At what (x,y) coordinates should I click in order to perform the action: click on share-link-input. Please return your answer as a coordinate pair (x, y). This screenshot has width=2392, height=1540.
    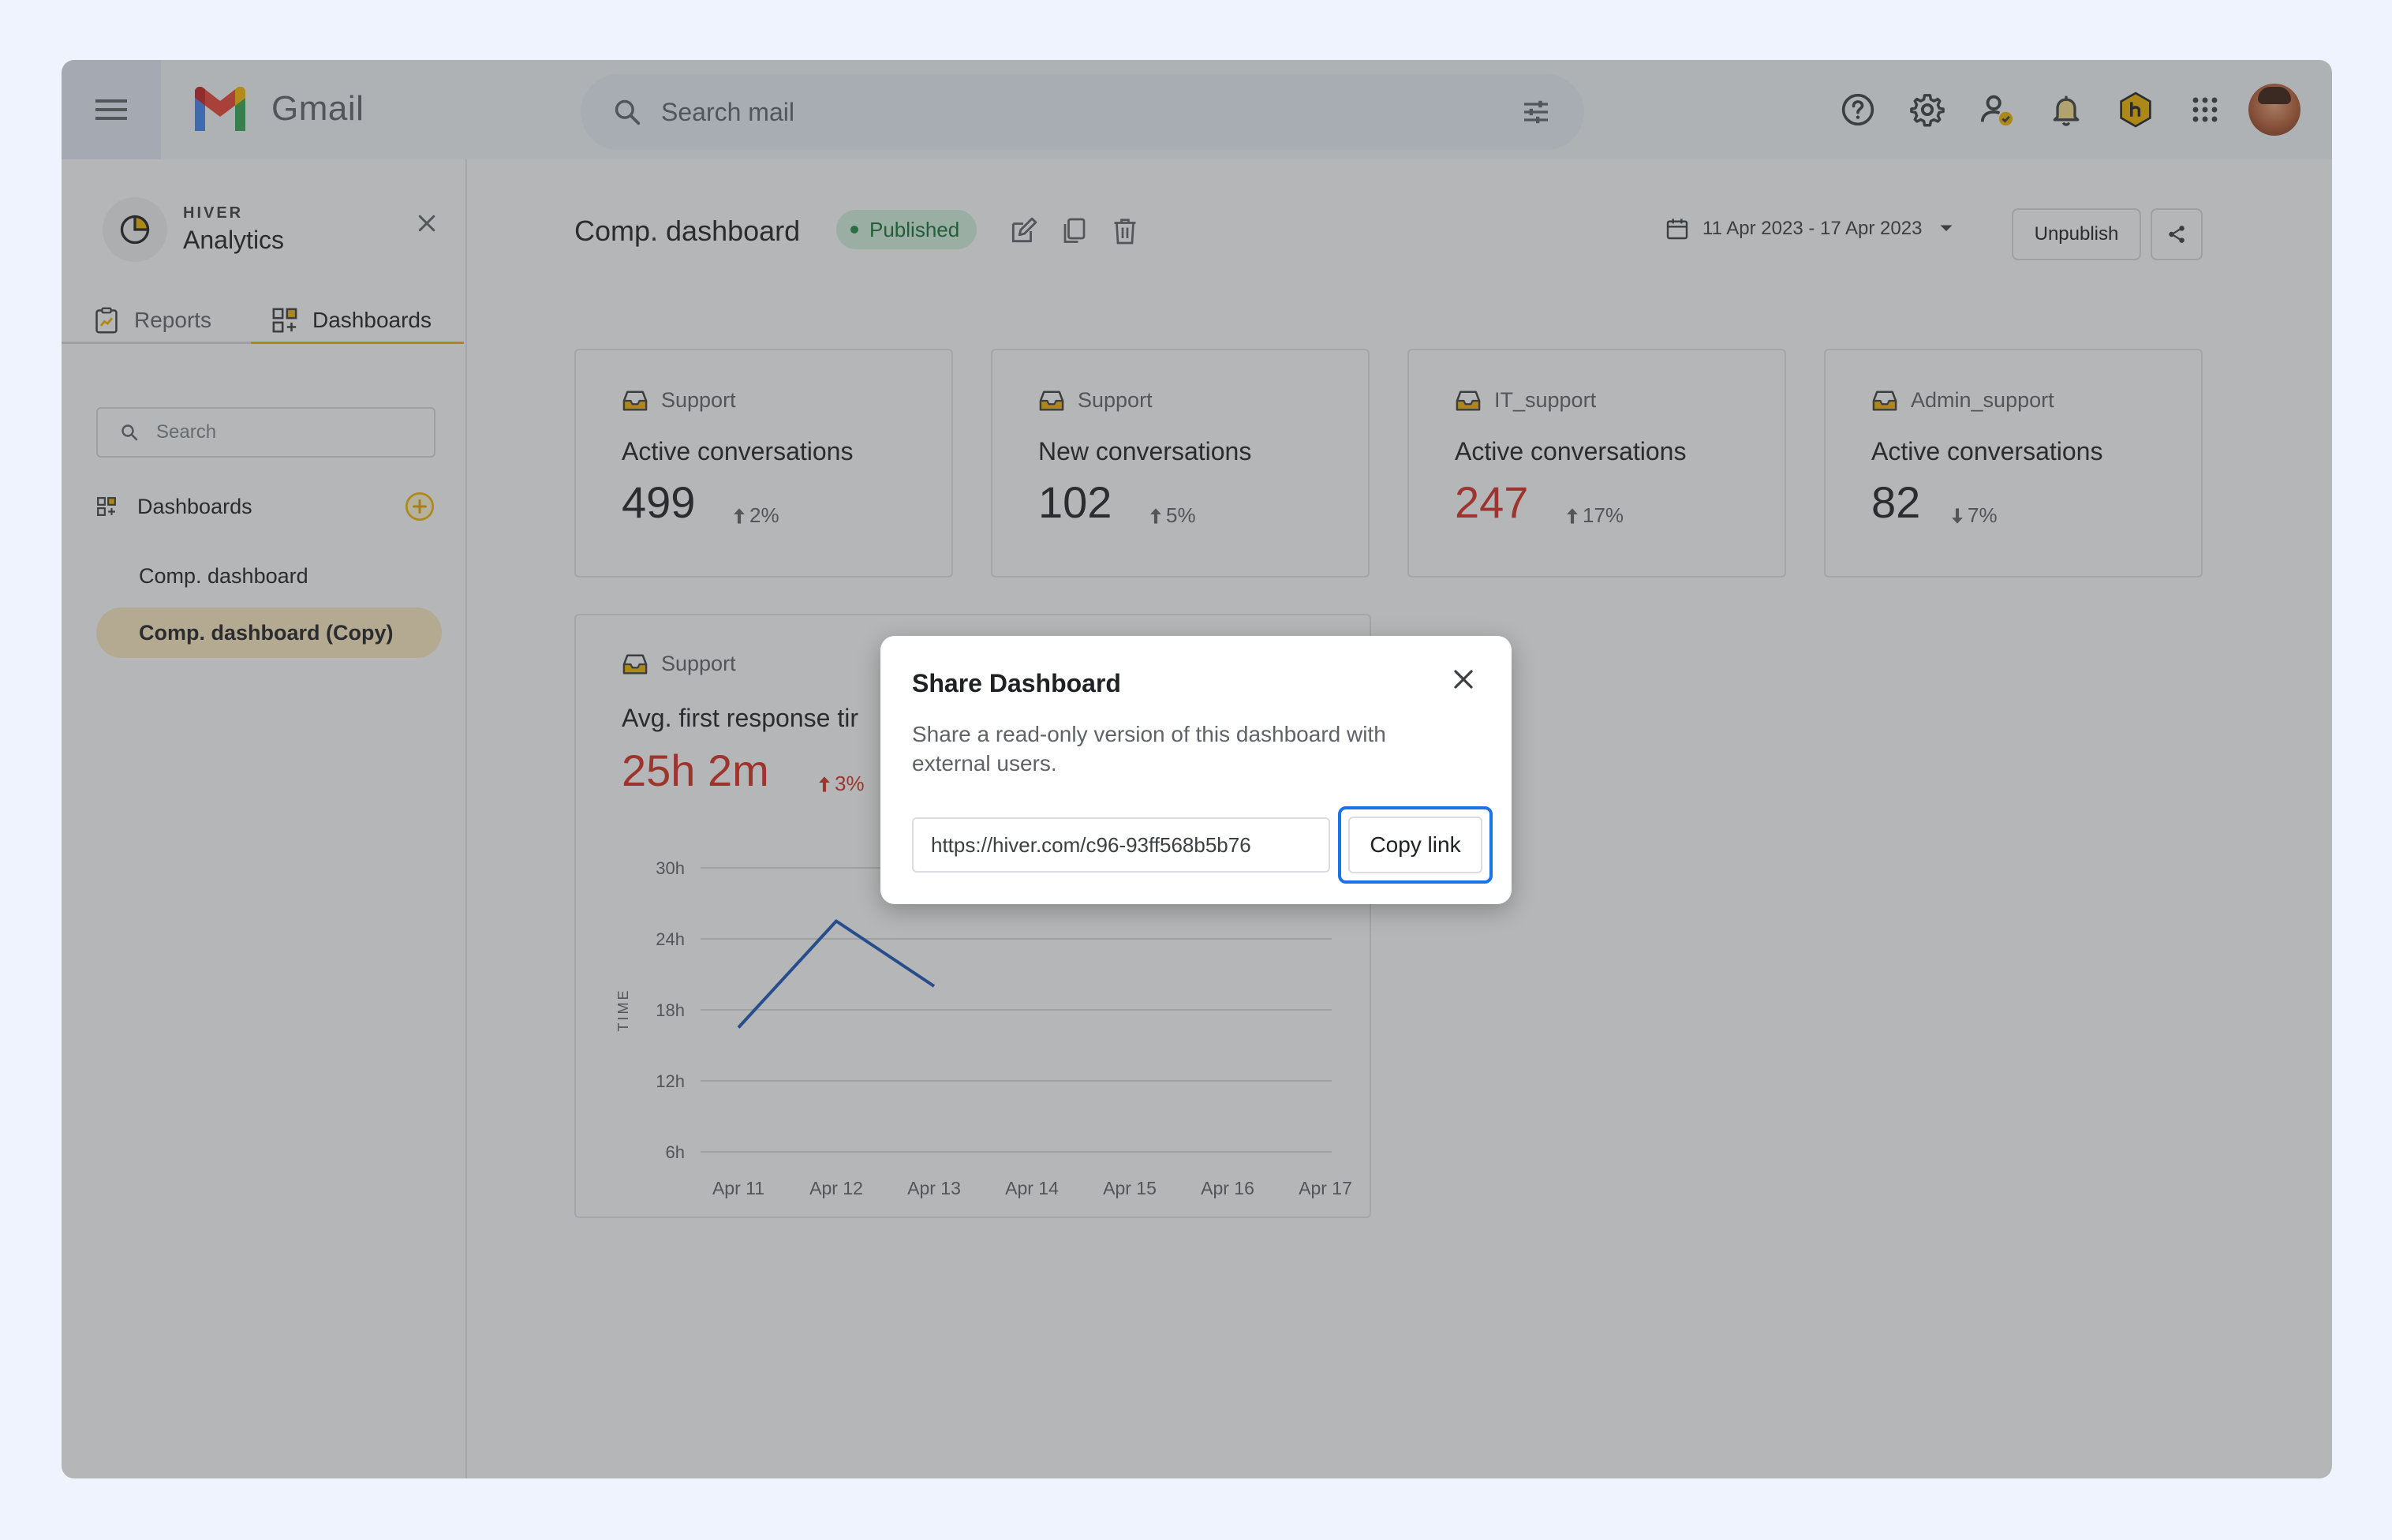
    Looking at the image, I should click on (1121, 845).